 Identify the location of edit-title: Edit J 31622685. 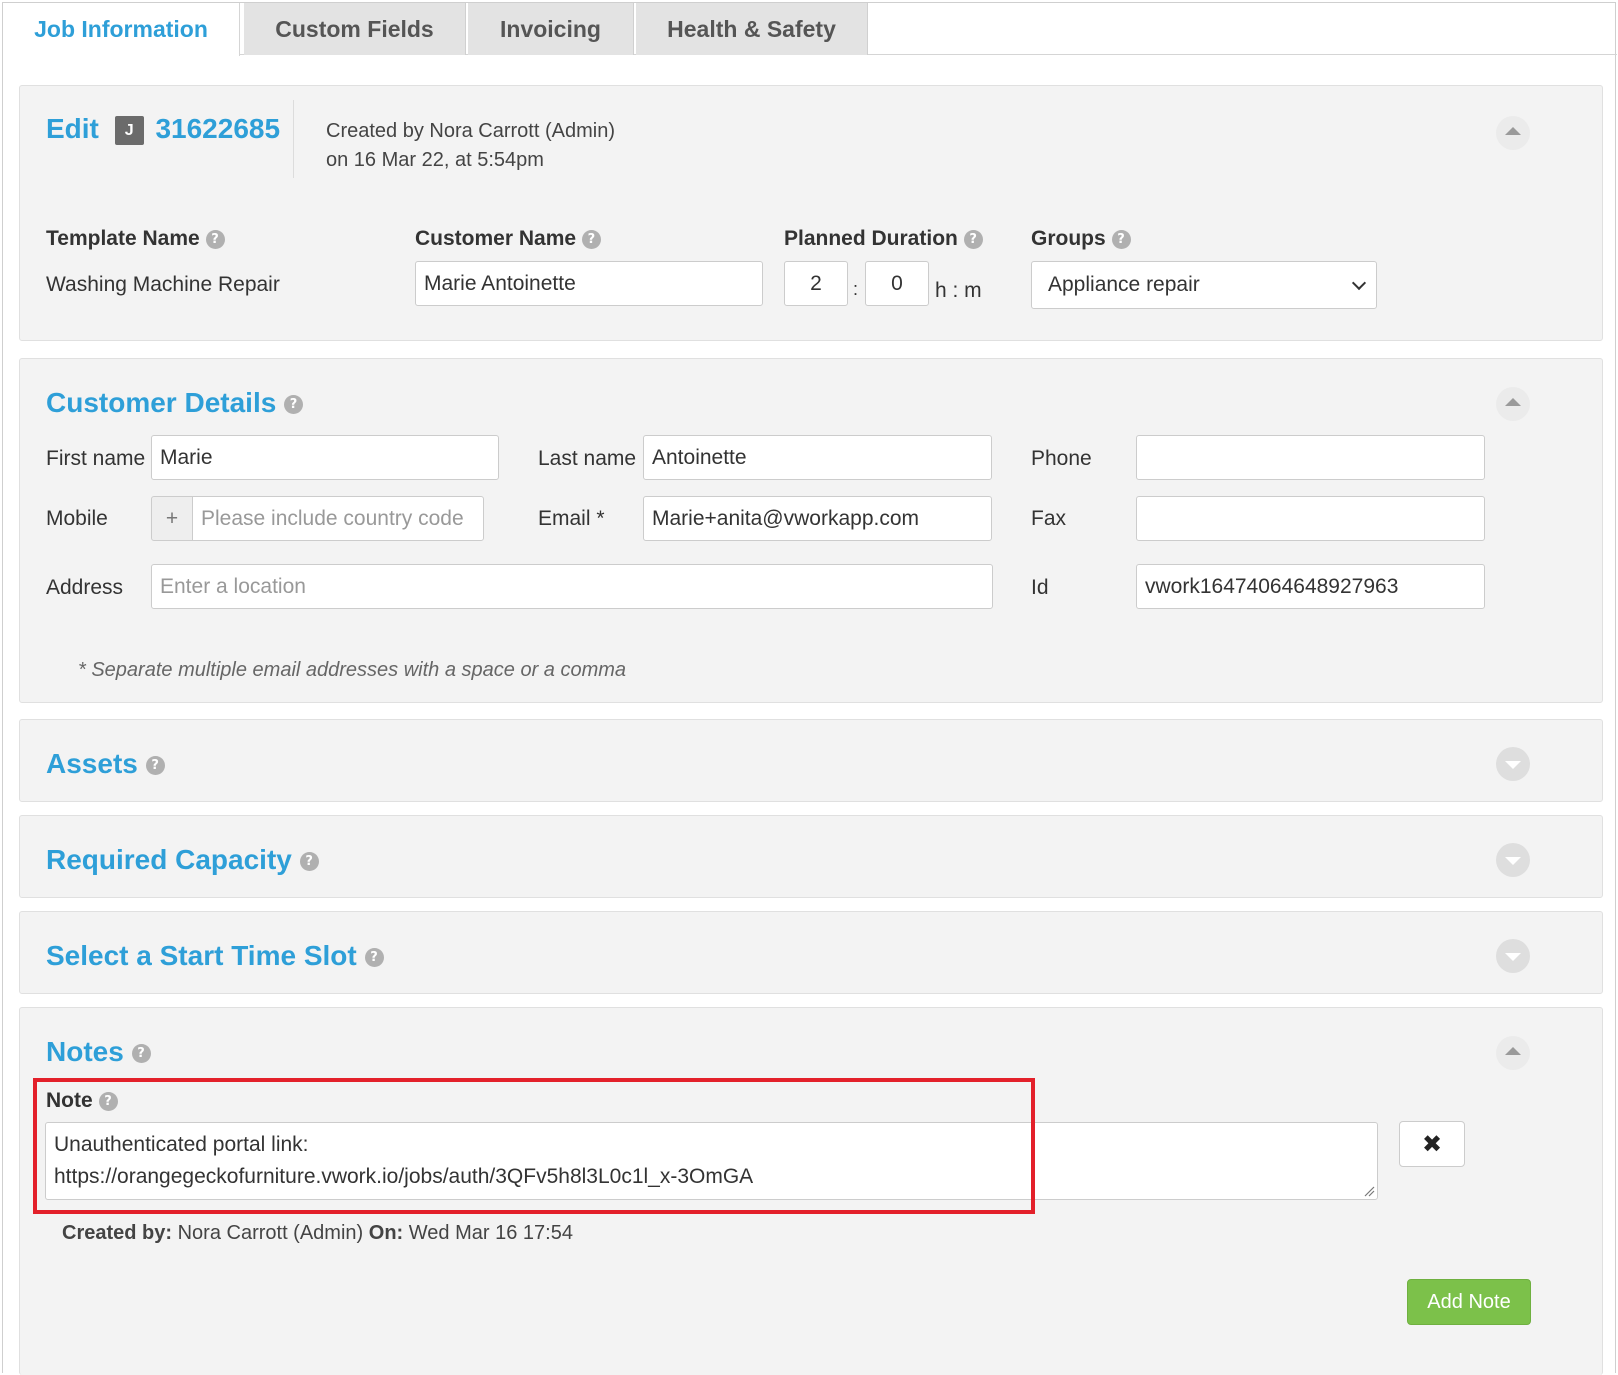
(163, 129).